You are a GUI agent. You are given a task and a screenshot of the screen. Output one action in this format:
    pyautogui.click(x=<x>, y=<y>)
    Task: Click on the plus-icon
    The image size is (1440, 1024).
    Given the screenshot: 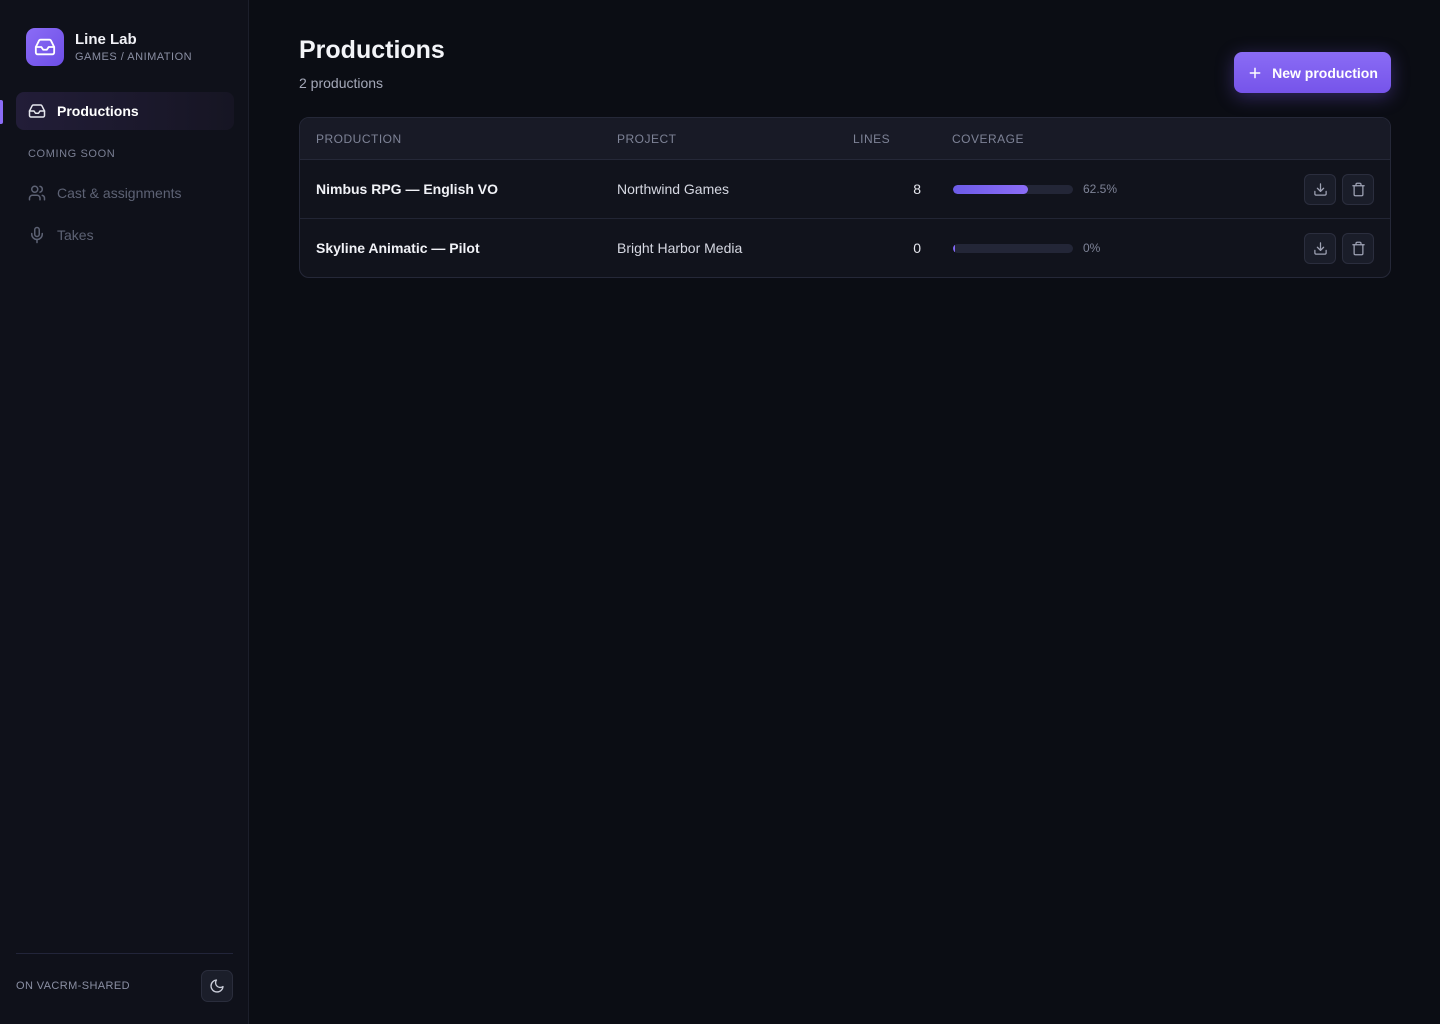 What is the action you would take?
    pyautogui.click(x=1255, y=73)
    